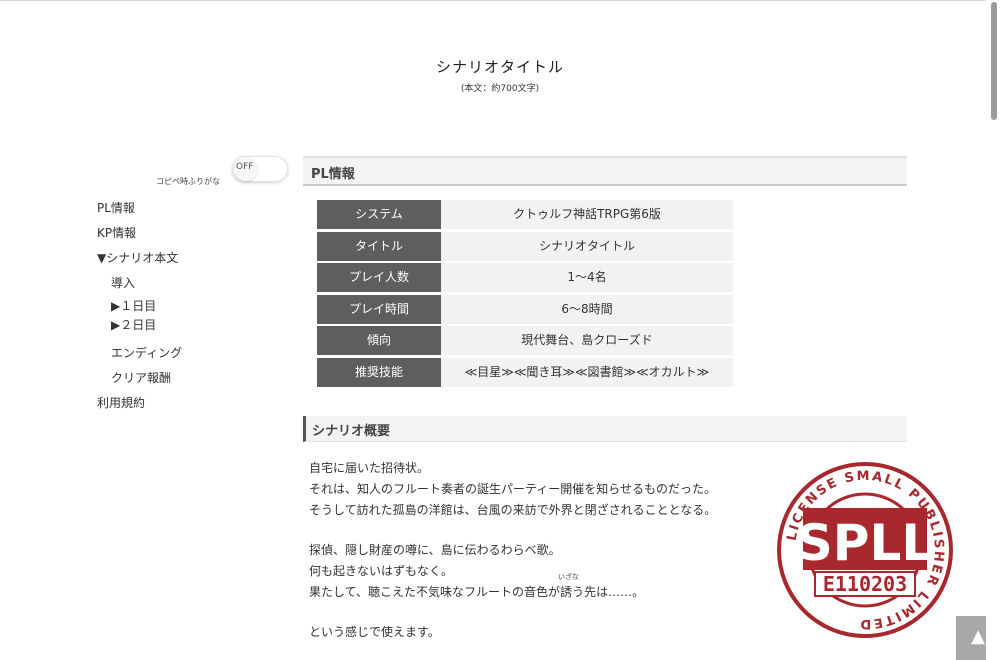 This screenshot has height=660, width=1000. What do you see at coordinates (865, 543) in the screenshot?
I see `seal-logo: SPLL` at bounding box center [865, 543].